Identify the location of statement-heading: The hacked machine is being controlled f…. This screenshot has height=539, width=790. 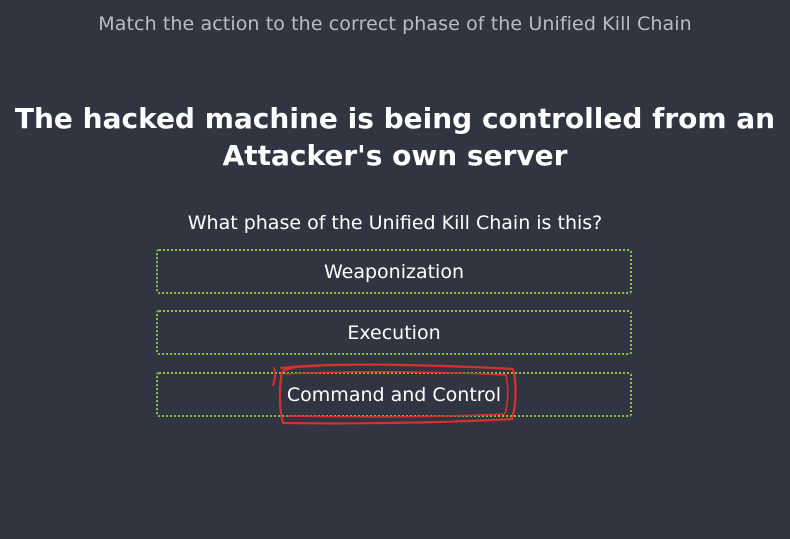
(395, 137).